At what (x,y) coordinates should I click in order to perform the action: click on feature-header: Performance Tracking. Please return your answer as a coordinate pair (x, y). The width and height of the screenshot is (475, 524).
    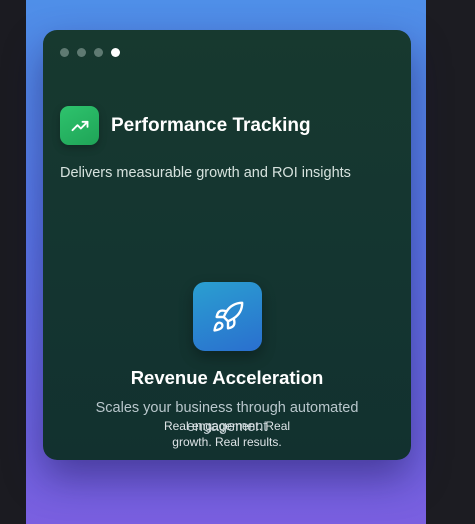
    Looking at the image, I should click on (185, 125).